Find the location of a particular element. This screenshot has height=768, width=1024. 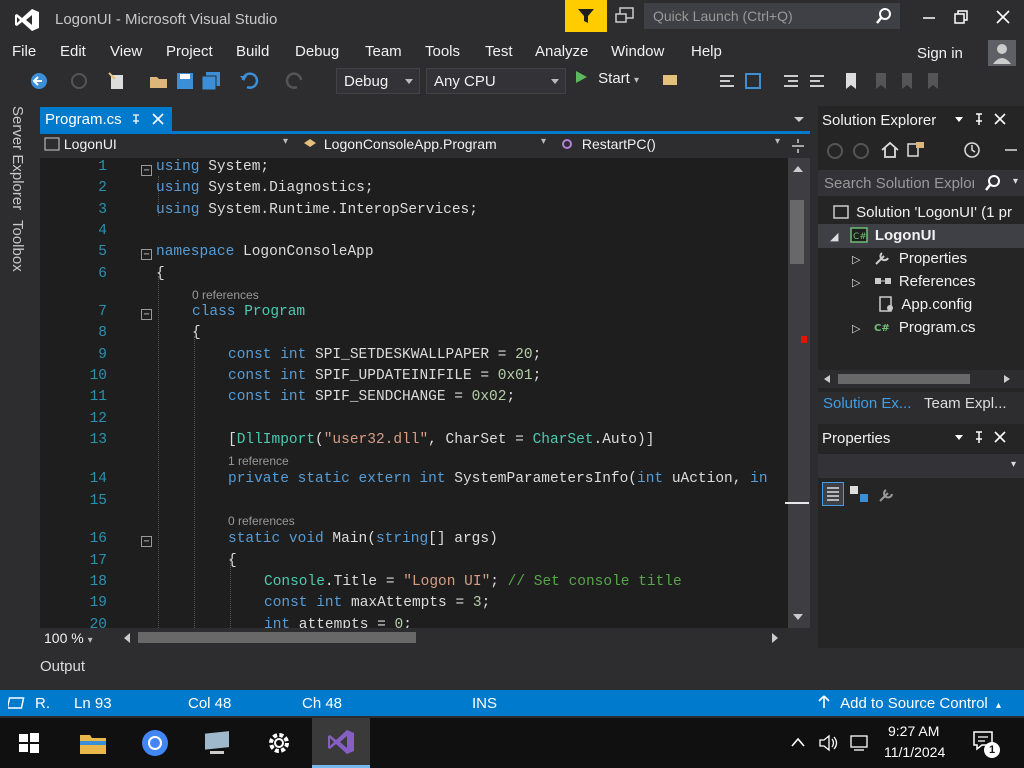

start-debugging-button: Start ▾ is located at coordinates (606, 78).